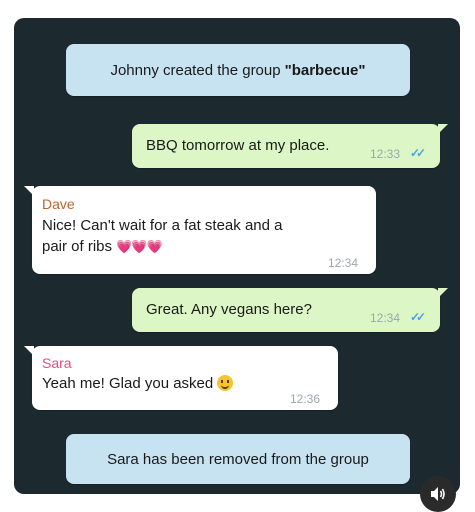 The width and height of the screenshot is (475, 512). What do you see at coordinates (77, 246) in the screenshot?
I see `message-text-line2-text: pair of ribs` at bounding box center [77, 246].